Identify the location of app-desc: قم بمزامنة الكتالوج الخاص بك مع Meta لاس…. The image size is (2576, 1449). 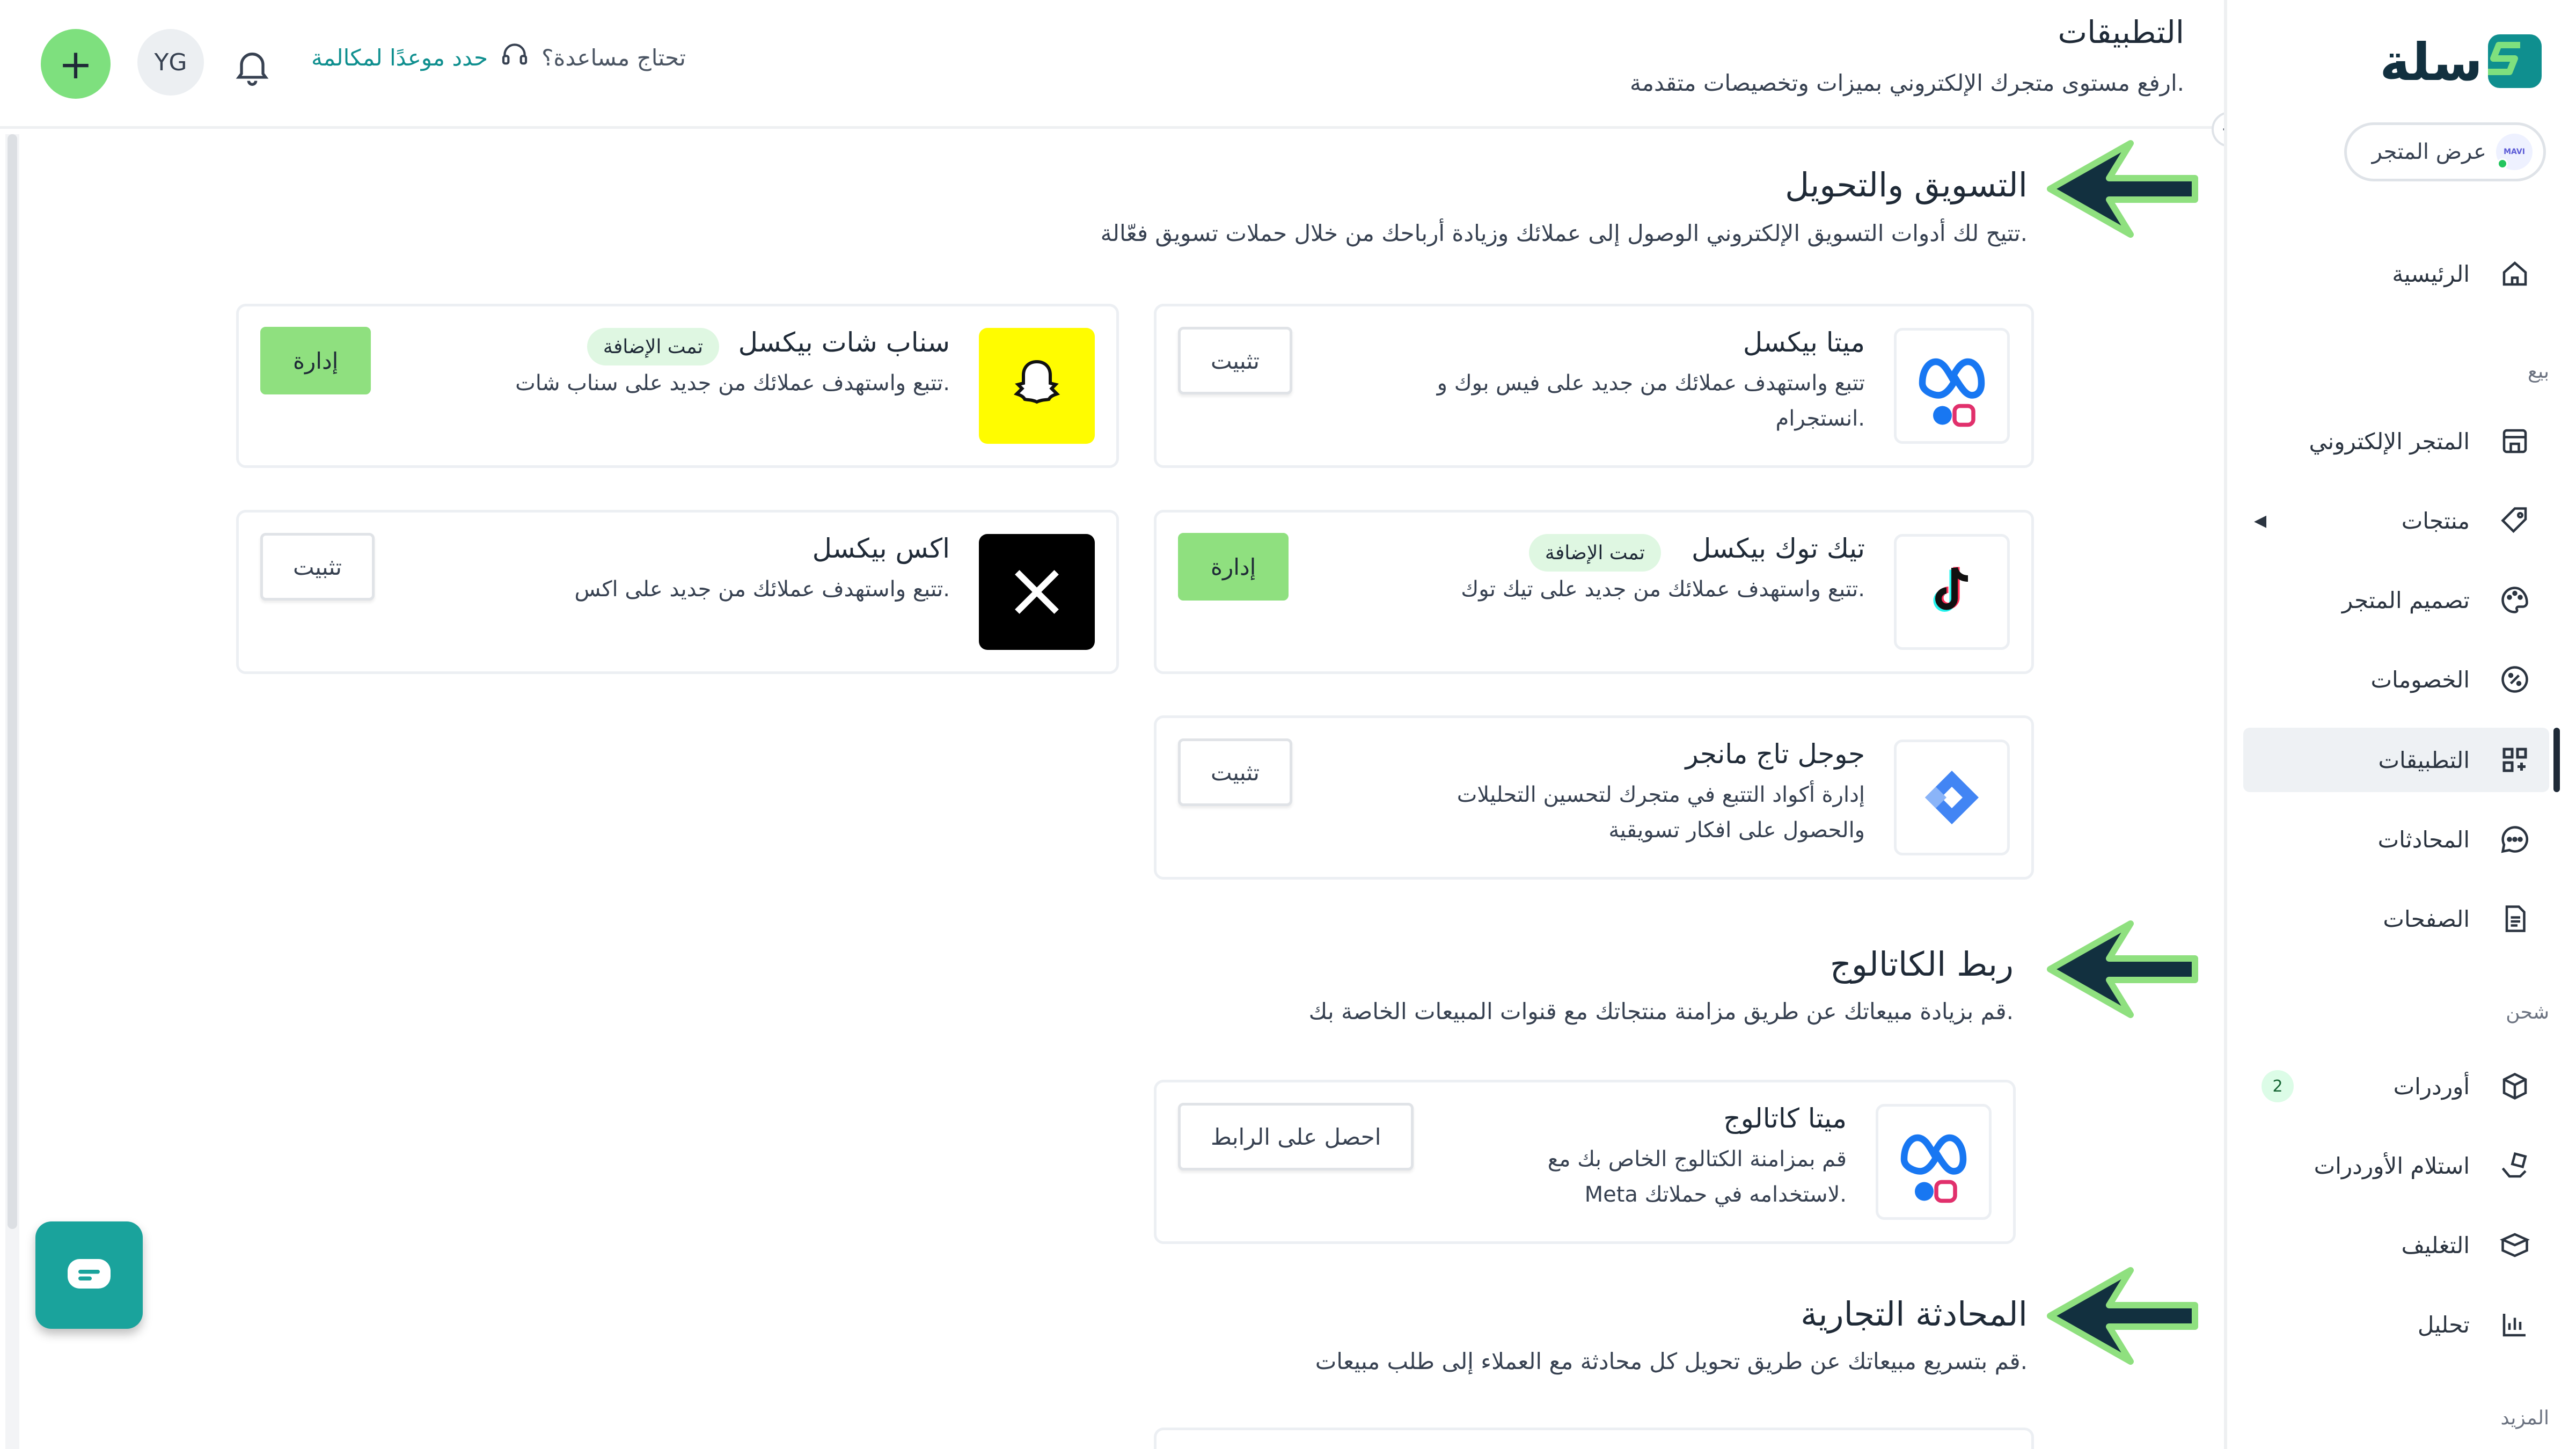
(1697, 1176).